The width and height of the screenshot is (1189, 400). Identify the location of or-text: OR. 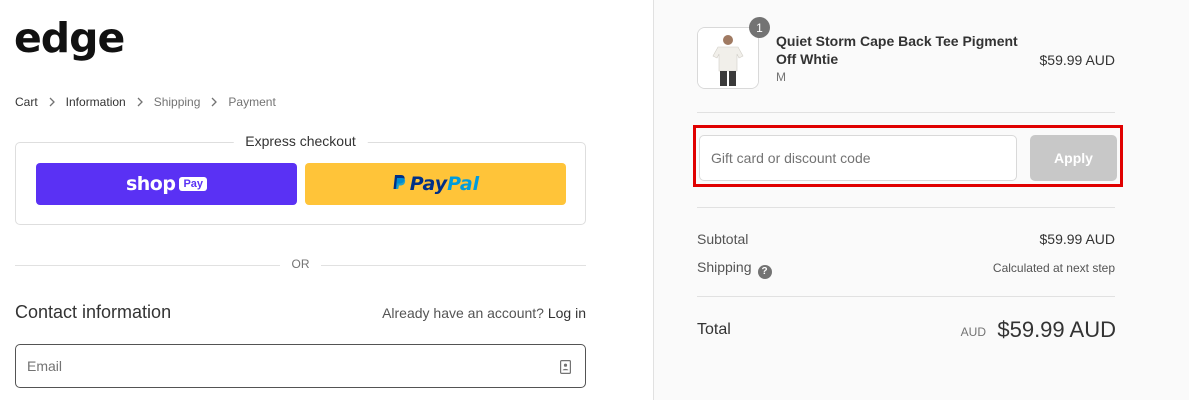
(300, 264).